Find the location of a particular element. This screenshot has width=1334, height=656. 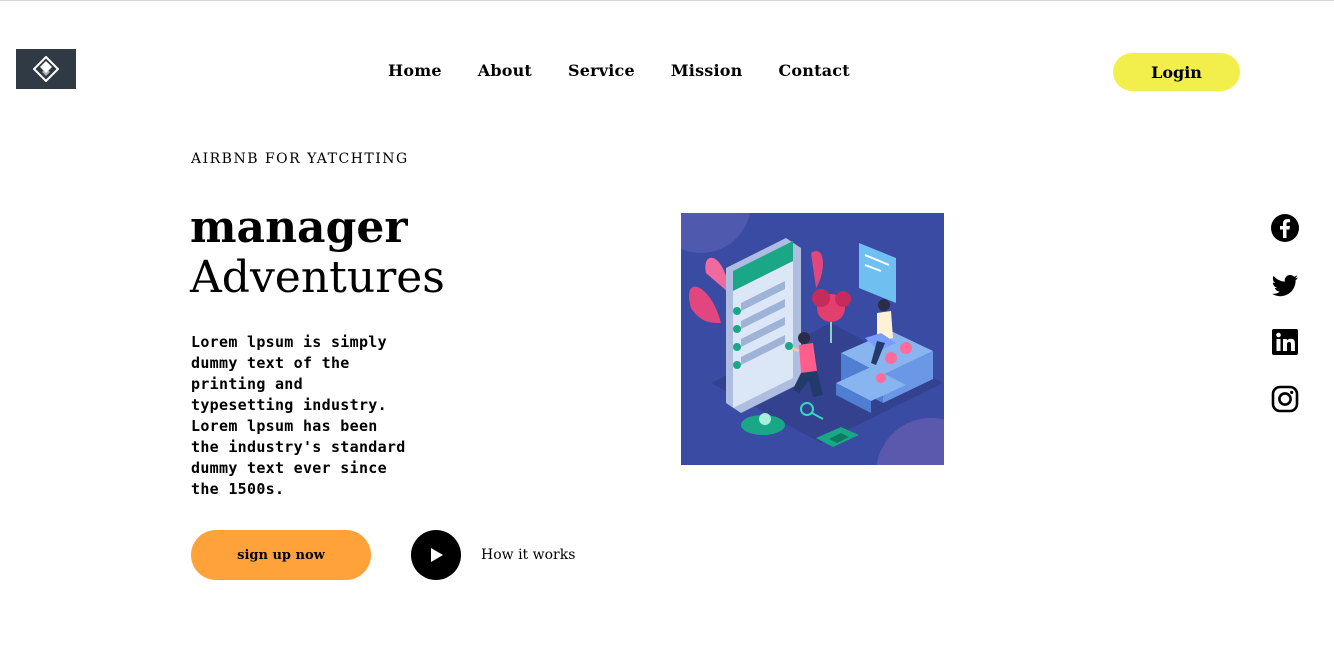

hero-illustration is located at coordinates (812, 339).